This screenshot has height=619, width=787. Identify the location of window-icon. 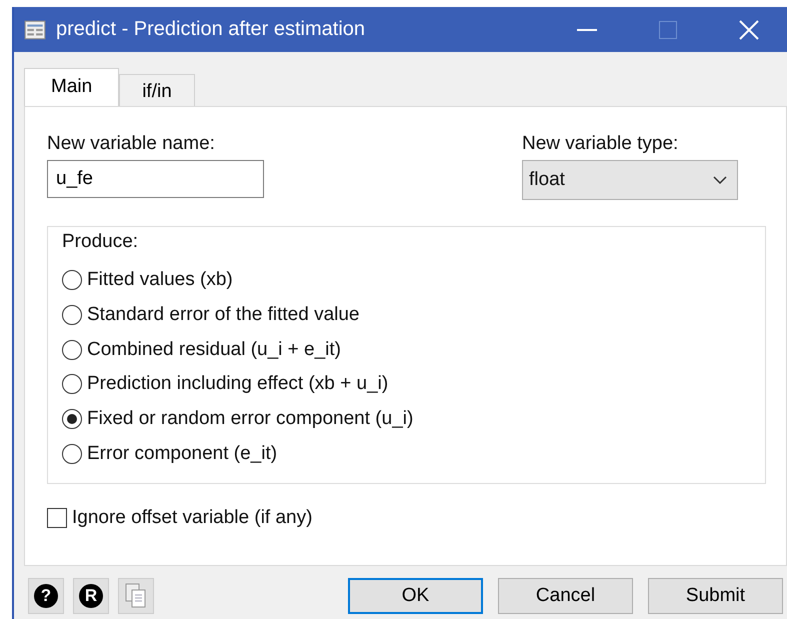
(35, 30).